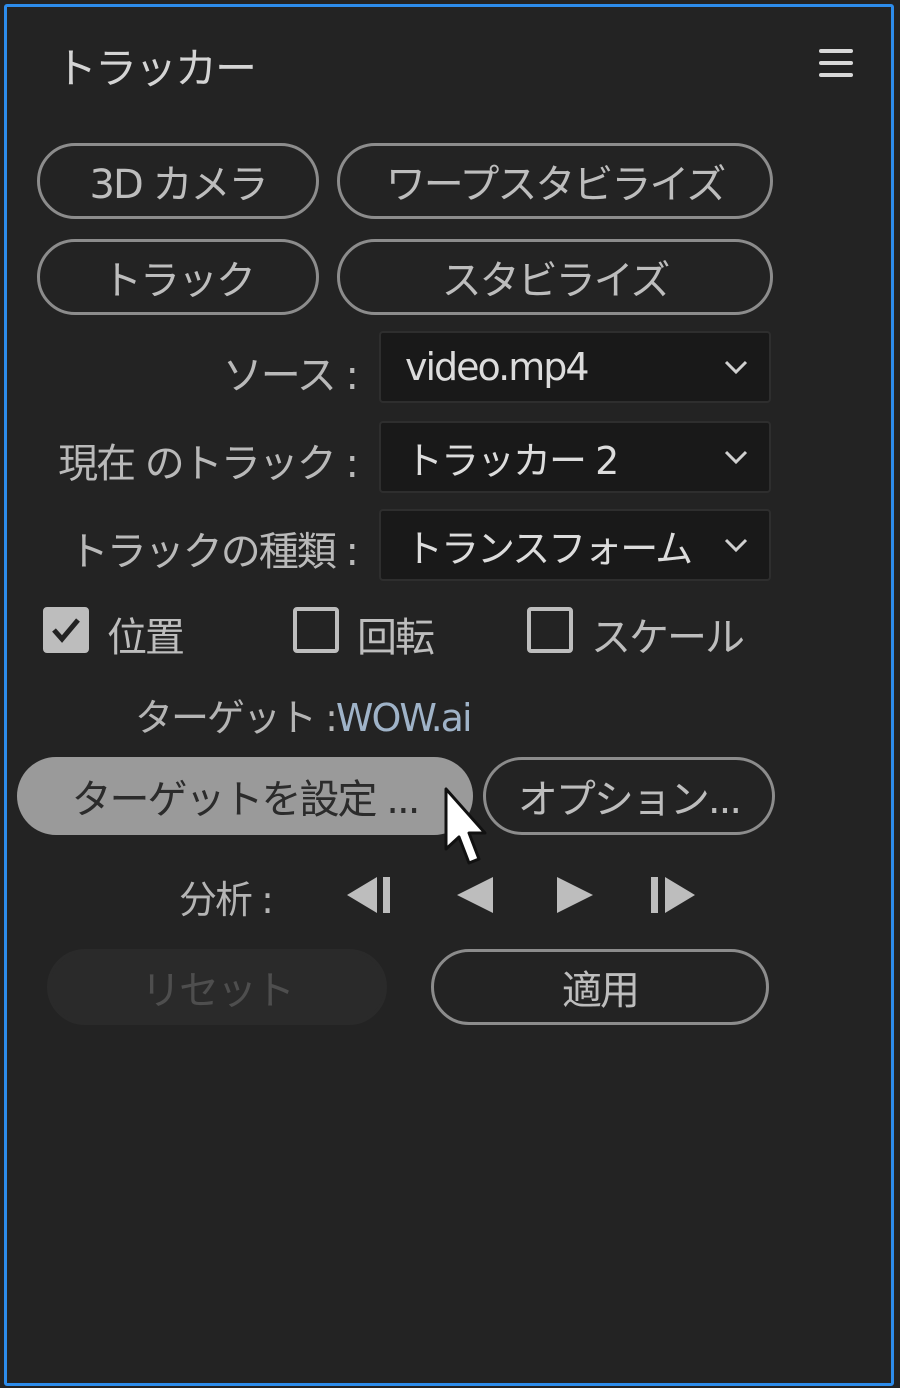 Image resolution: width=900 pixels, height=1388 pixels. I want to click on source-select: video.mp4, so click(575, 367).